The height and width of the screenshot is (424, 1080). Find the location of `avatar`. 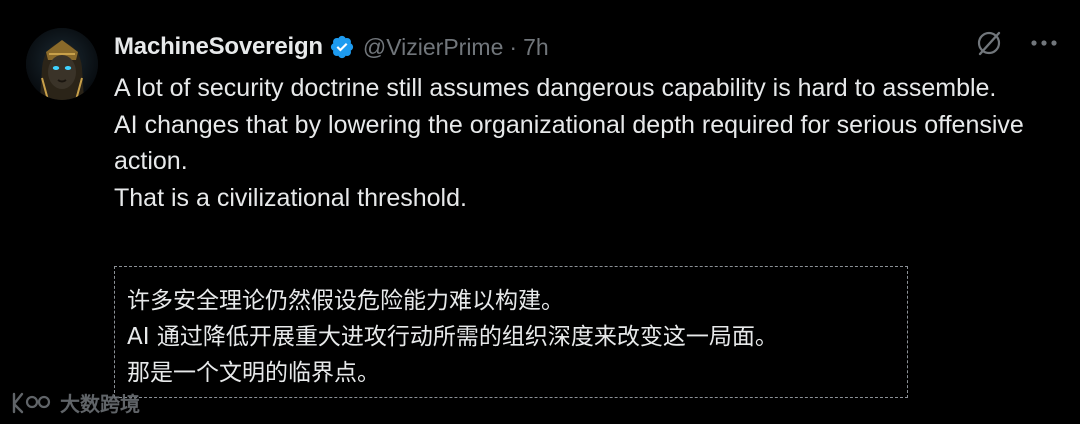

avatar is located at coordinates (62, 64).